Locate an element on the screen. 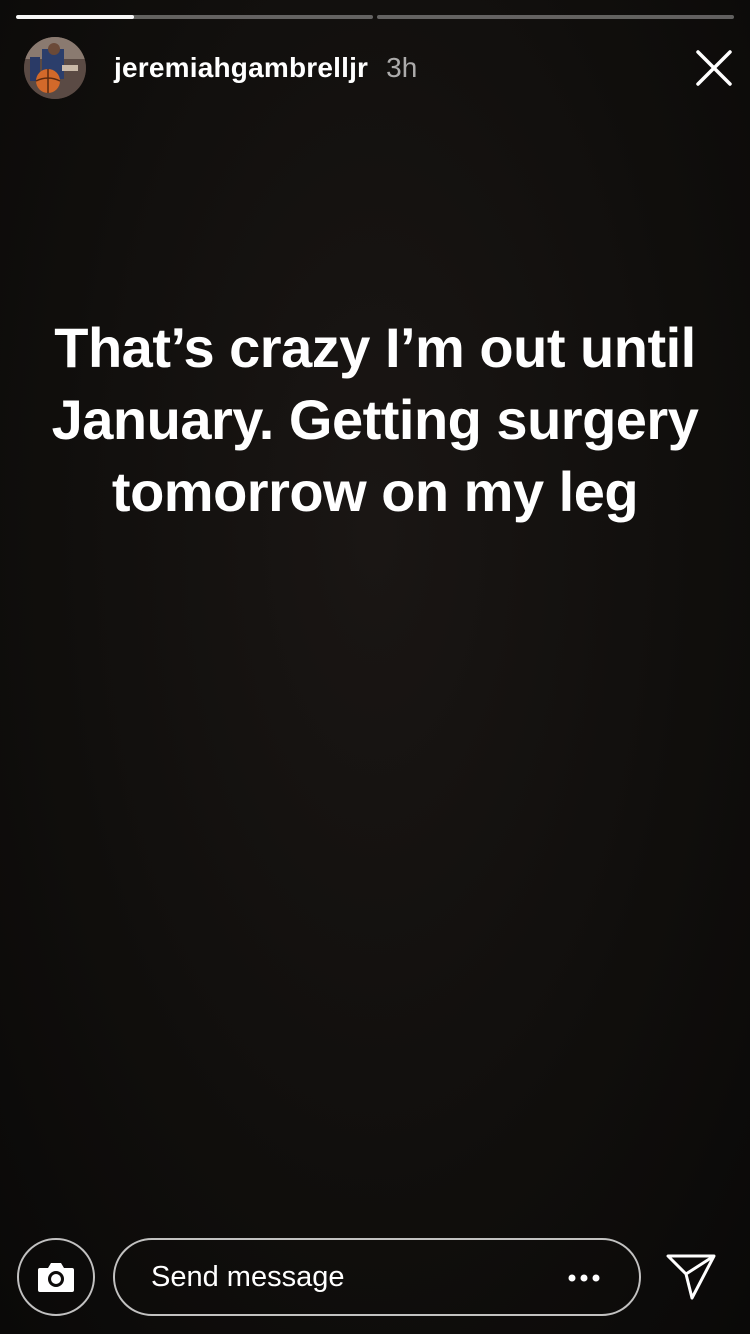  more-dots-icon is located at coordinates (584, 1278).